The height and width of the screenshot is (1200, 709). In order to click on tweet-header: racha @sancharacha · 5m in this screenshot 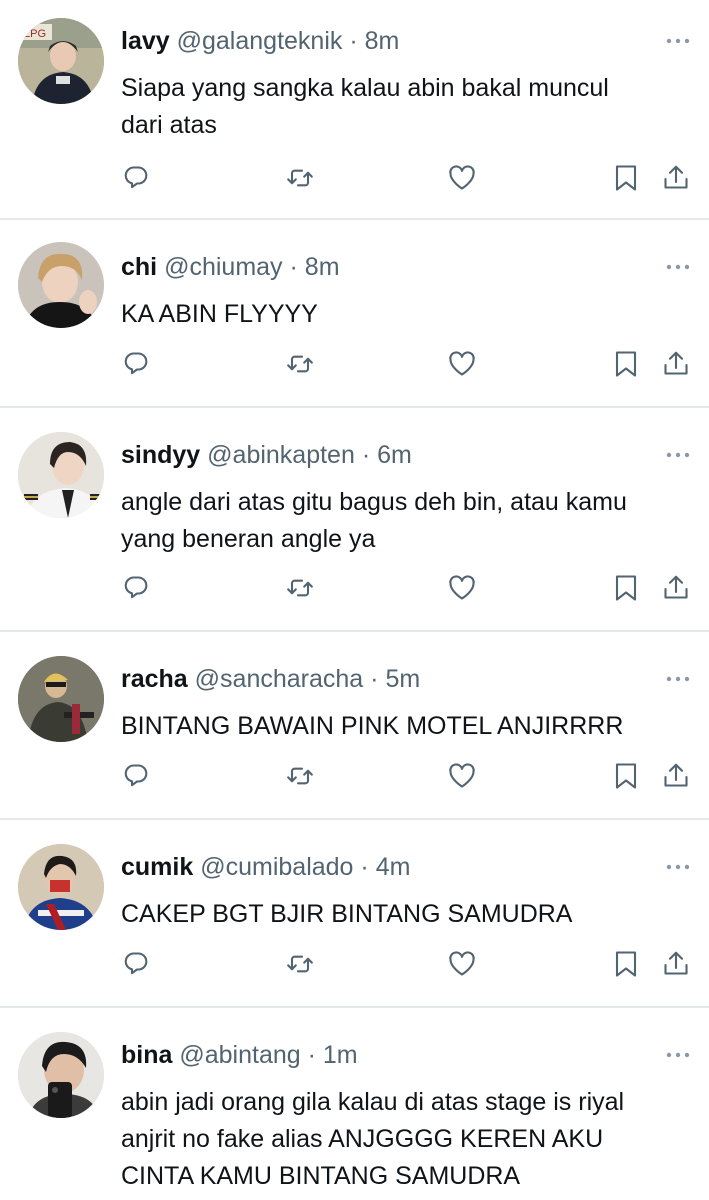, I will do `click(270, 679)`.